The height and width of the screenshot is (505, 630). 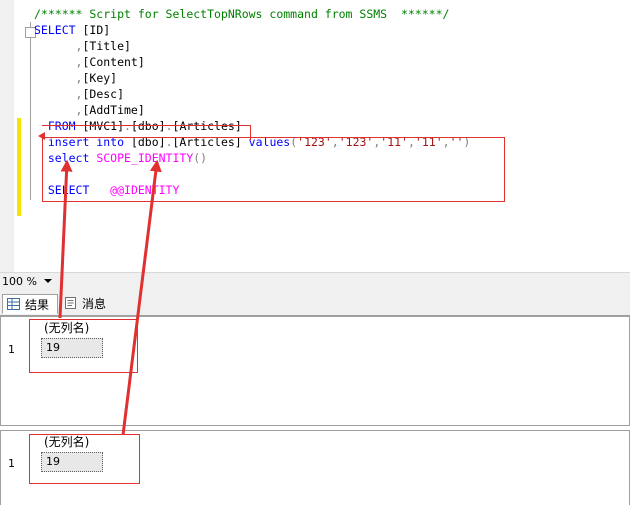 I want to click on arrow-scope-identity, so click(x=65, y=239).